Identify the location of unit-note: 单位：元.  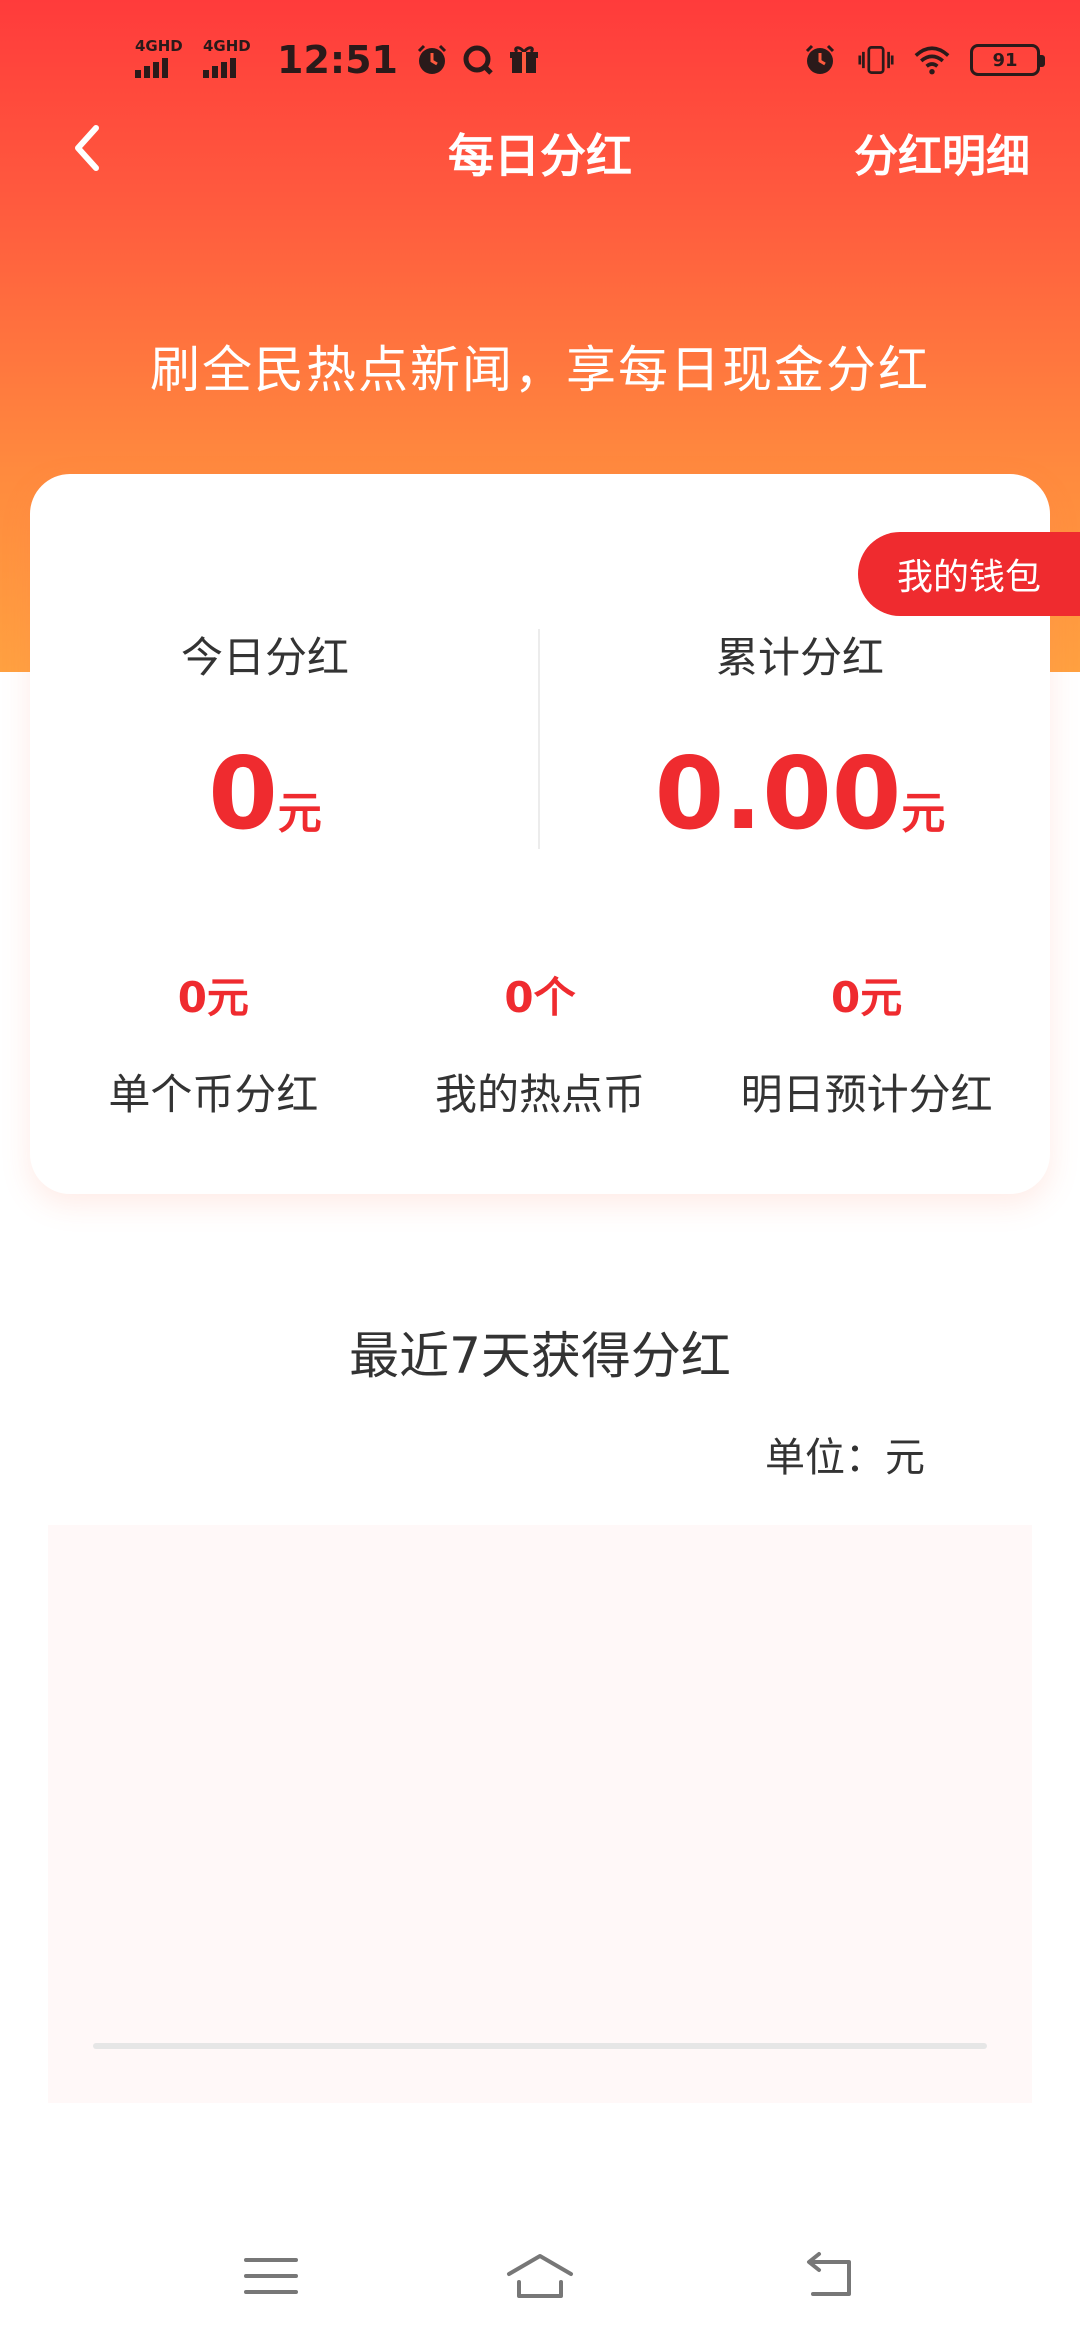
(845, 1458).